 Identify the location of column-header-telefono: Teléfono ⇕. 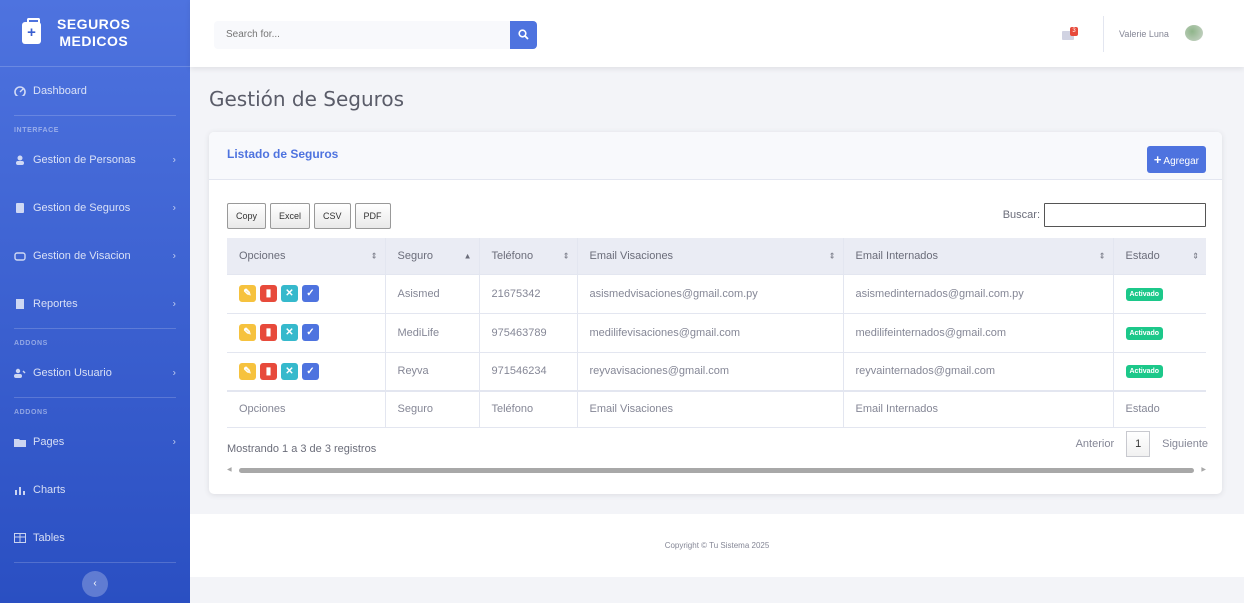
(528, 256).